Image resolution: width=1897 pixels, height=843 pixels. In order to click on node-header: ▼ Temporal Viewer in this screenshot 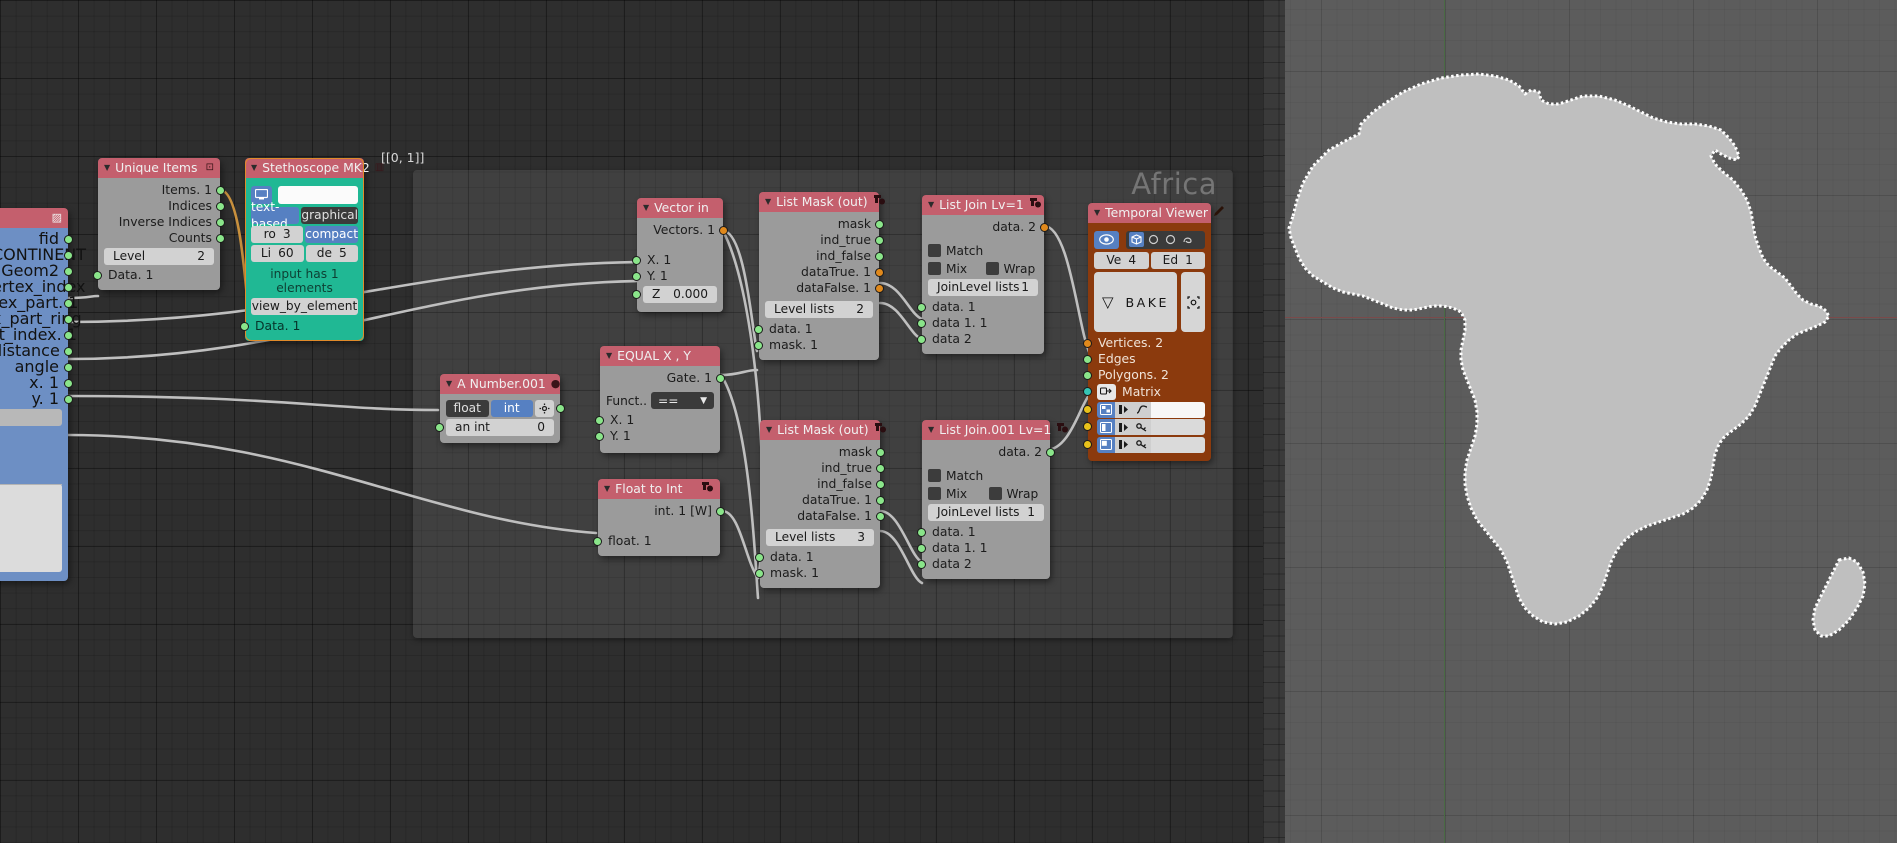, I will do `click(1156, 213)`.